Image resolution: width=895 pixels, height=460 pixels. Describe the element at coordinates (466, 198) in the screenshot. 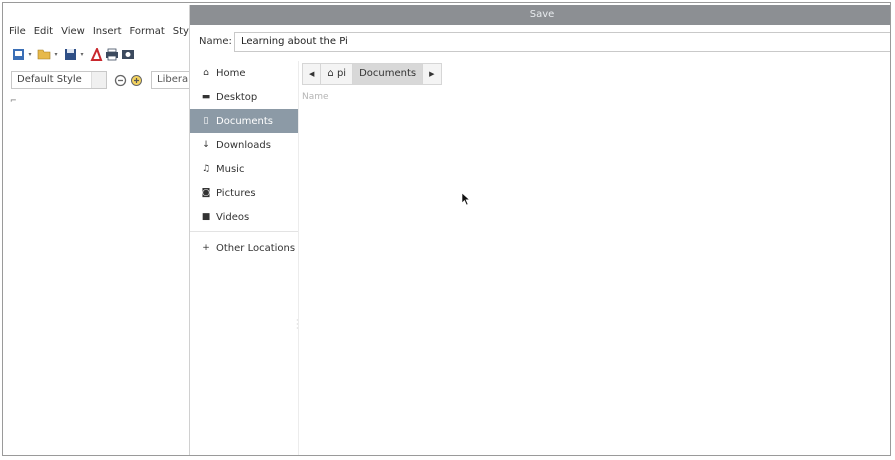

I see `mouse-pointer-icon` at that location.